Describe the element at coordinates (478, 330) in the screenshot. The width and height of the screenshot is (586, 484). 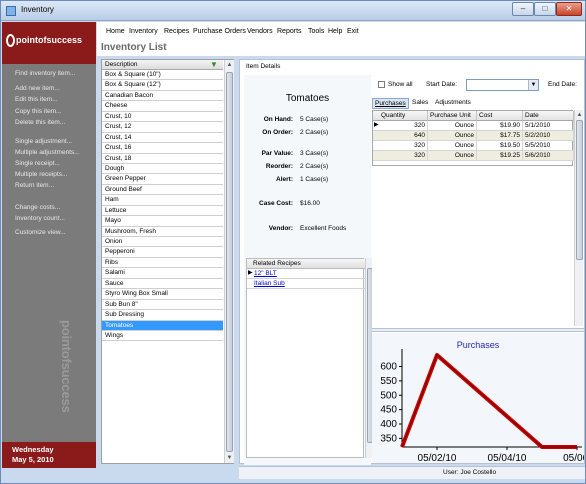
I see `pane-splitter` at that location.